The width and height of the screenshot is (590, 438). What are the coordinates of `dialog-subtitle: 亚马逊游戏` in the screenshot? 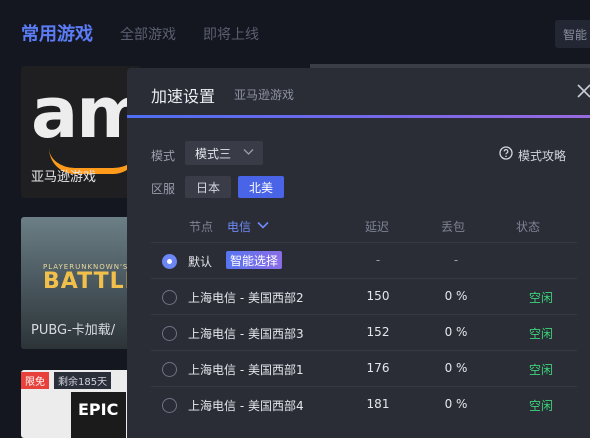 It's located at (264, 95).